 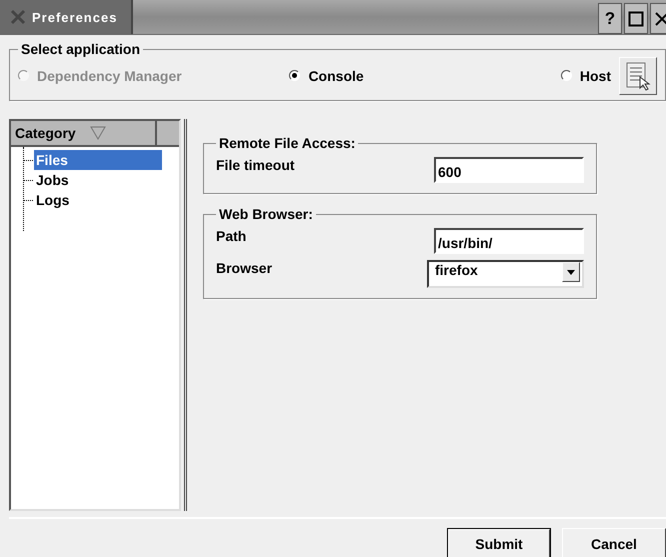 I want to click on maximize-button, so click(x=636, y=18).